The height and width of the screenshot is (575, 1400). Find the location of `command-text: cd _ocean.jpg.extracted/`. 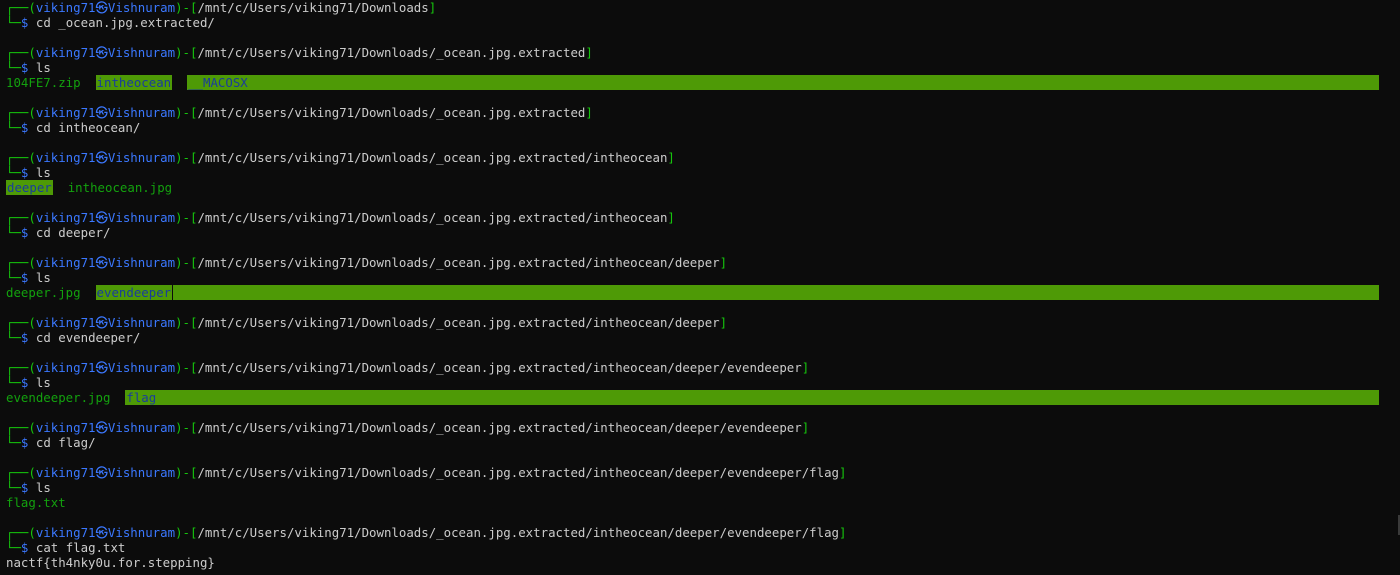

command-text: cd _ocean.jpg.extracted/ is located at coordinates (125, 22).